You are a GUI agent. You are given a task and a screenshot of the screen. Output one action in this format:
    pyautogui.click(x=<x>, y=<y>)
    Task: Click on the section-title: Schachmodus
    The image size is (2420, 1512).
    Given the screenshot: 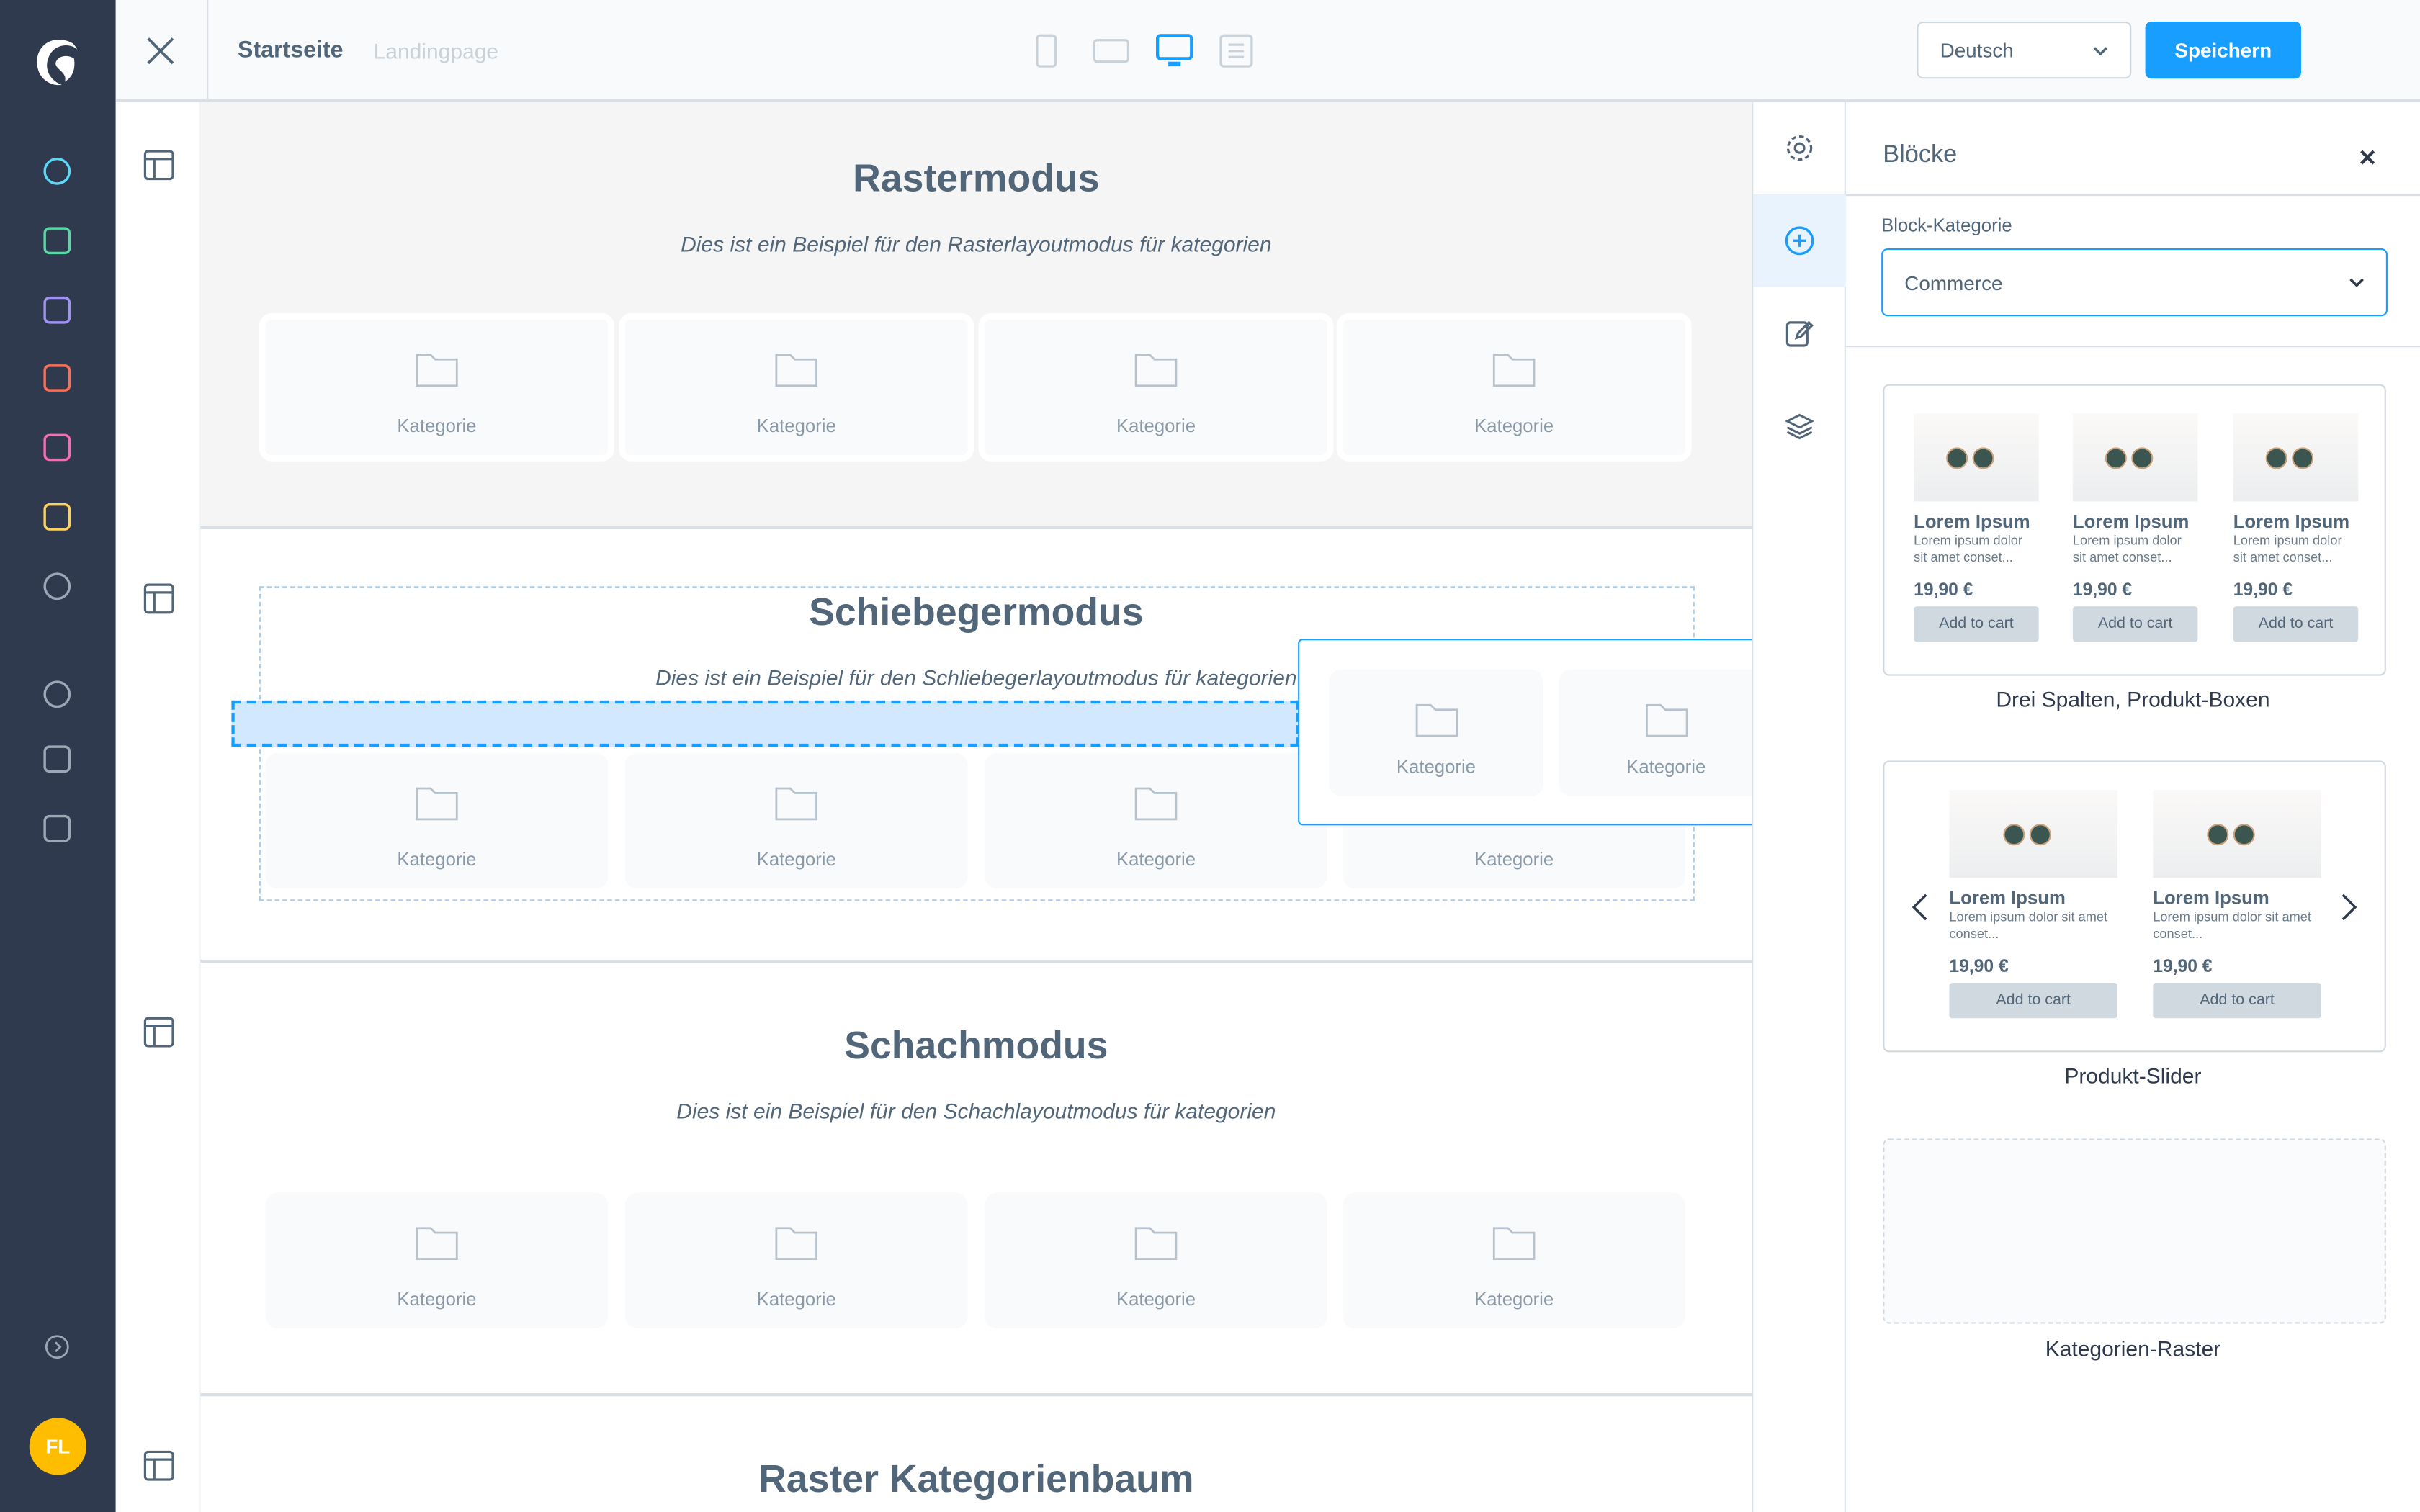 What is the action you would take?
    pyautogui.click(x=976, y=1046)
    